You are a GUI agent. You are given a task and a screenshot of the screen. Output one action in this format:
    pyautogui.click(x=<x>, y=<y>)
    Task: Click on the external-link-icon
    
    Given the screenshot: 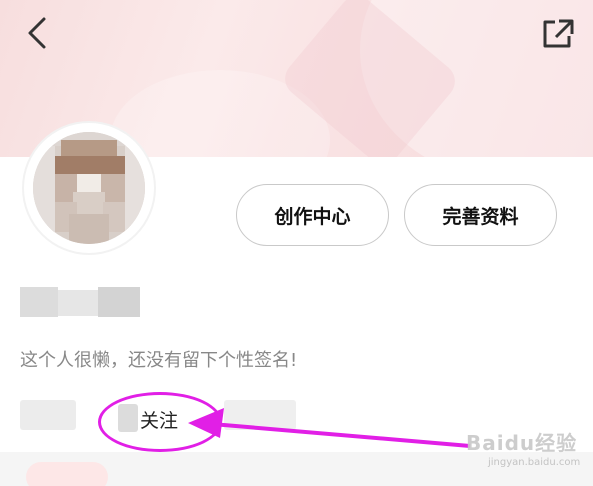 What is the action you would take?
    pyautogui.click(x=558, y=33)
    